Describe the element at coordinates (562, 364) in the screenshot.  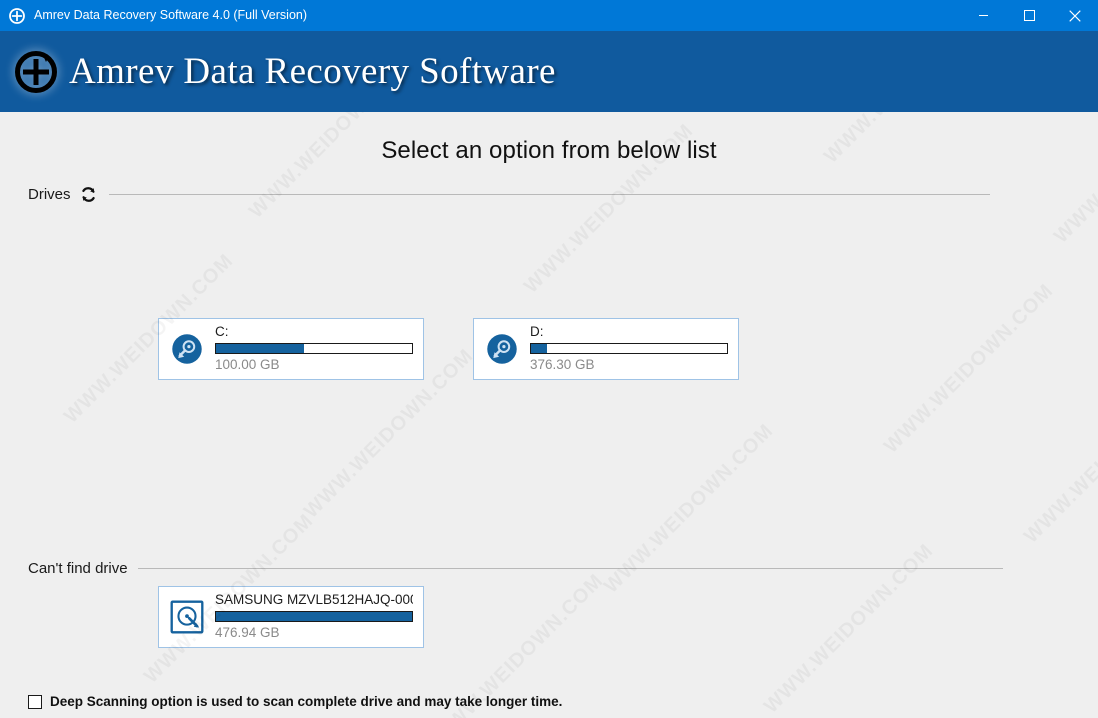
I see `drive-size: 376.30 GB` at that location.